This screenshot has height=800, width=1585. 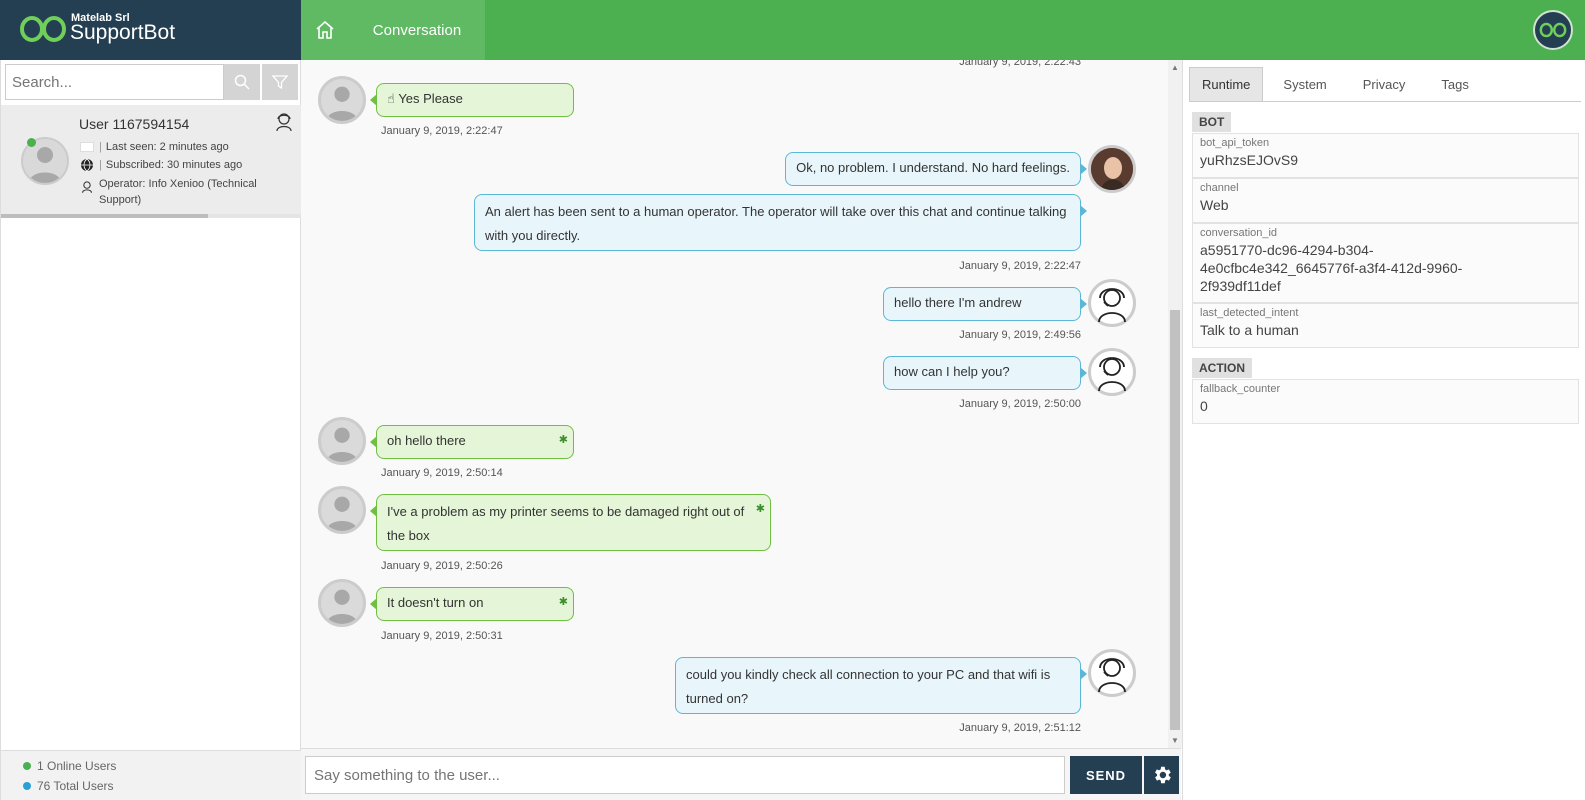 What do you see at coordinates (43, 29) in the screenshot?
I see `logo-icon` at bounding box center [43, 29].